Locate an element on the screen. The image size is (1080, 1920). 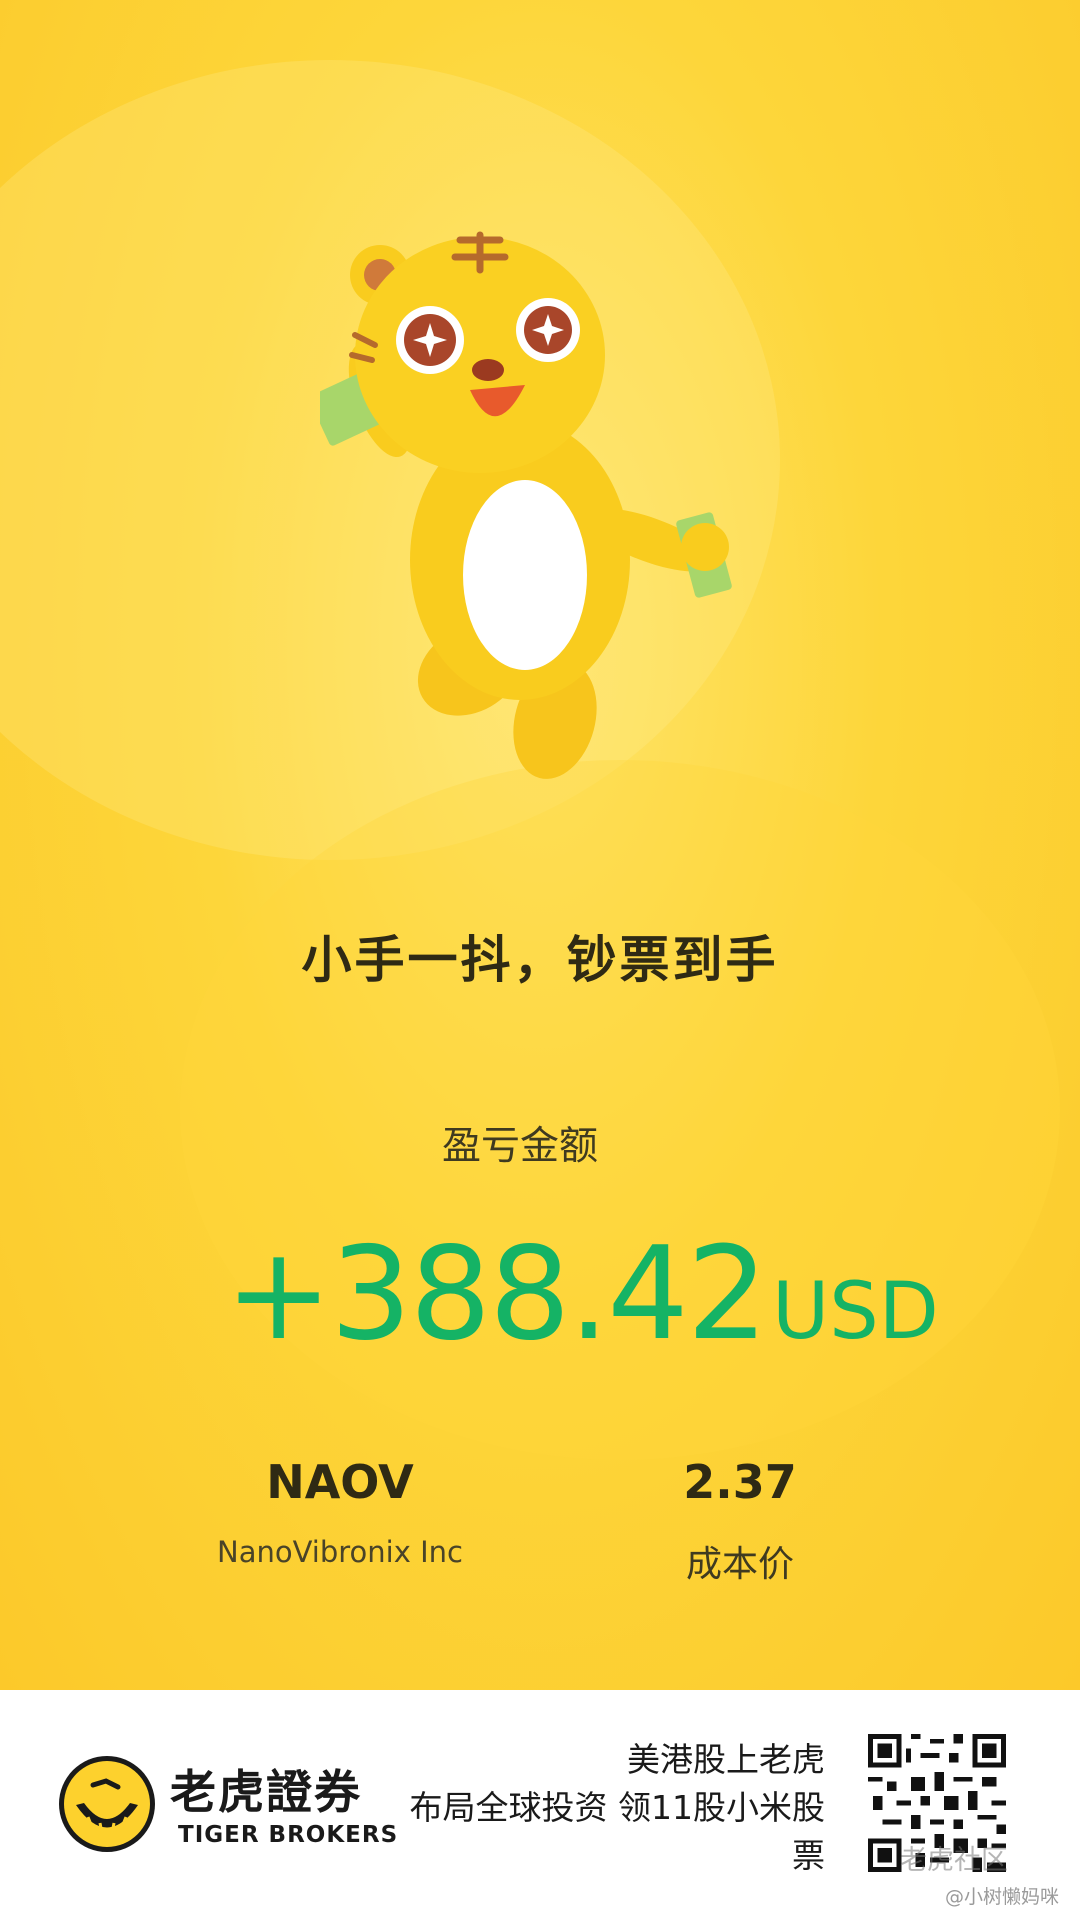
pnl-currency: USD is located at coordinates (855, 1312).